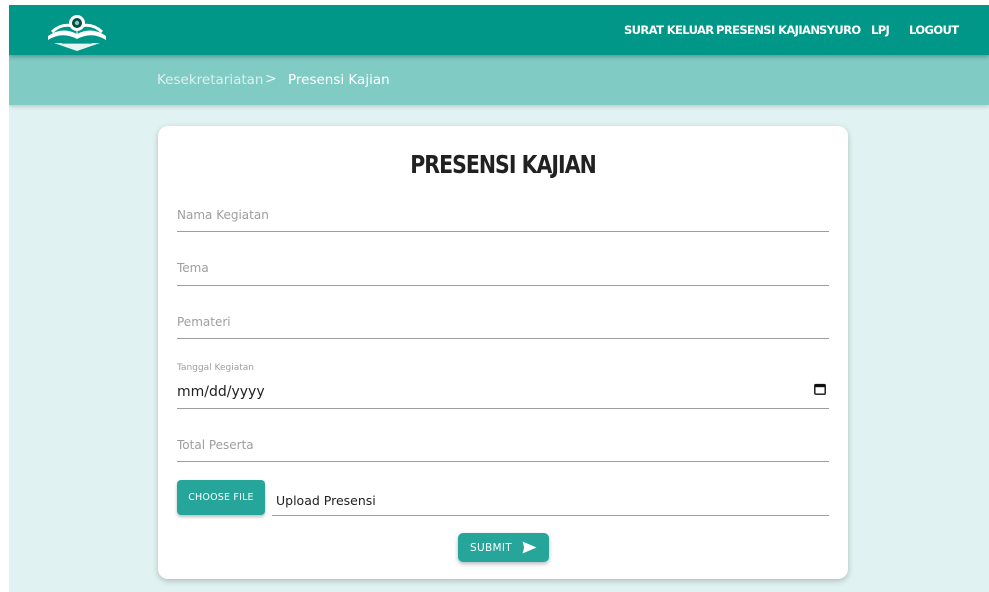  What do you see at coordinates (326, 500) in the screenshot?
I see `file-path-value: Upload Presensi` at bounding box center [326, 500].